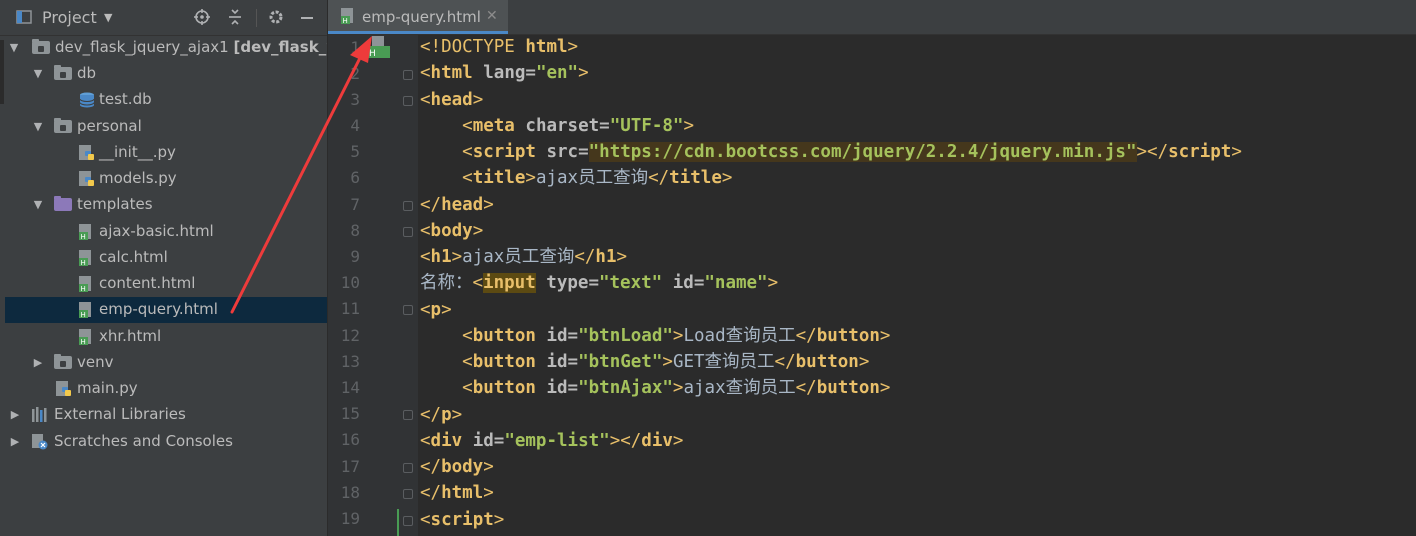  Describe the element at coordinates (130, 336) in the screenshot. I see `tree-item-label: xhr.html` at that location.